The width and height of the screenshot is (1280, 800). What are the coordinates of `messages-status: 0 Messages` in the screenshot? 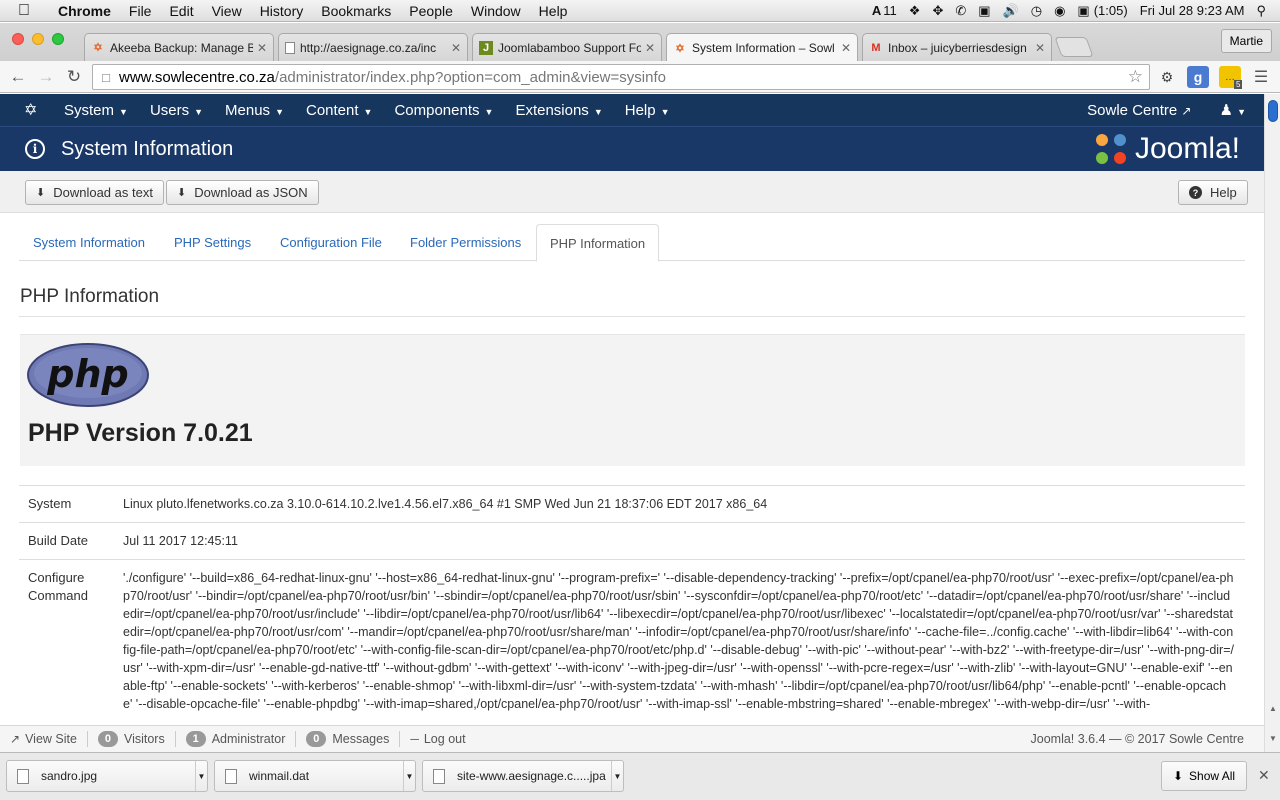 It's located at (348, 739).